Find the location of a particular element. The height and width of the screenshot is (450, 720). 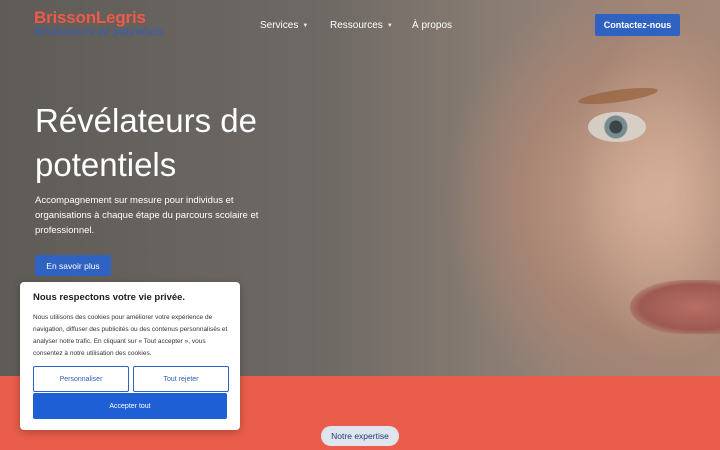

brand-logo: BrissonLegris Révélateurs de potentiels is located at coordinates (98, 23).